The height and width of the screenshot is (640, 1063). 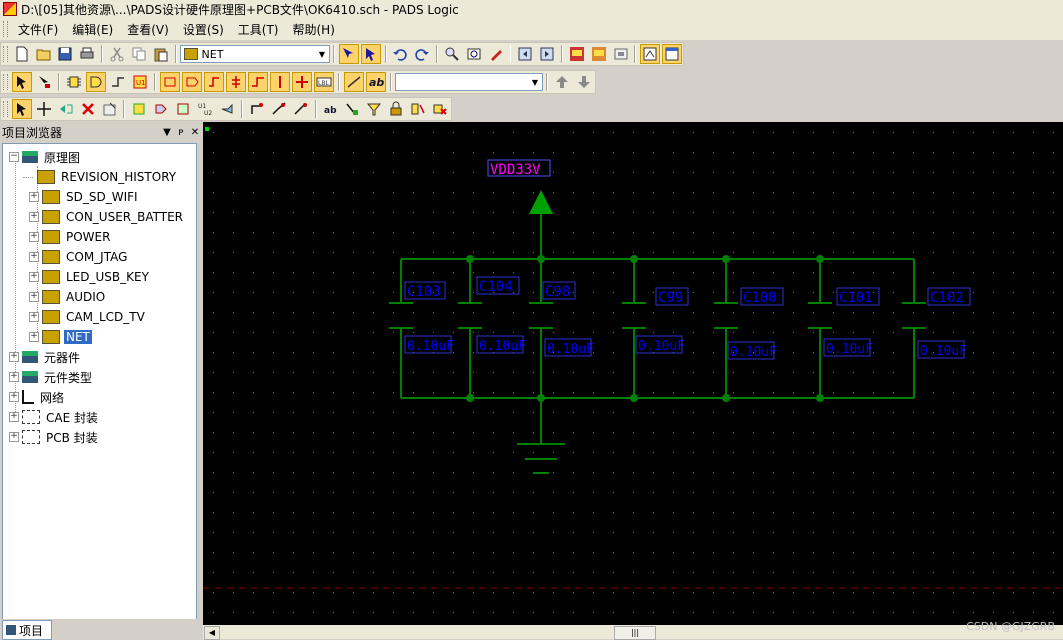 I want to click on redraw-icon, so click(x=496, y=54).